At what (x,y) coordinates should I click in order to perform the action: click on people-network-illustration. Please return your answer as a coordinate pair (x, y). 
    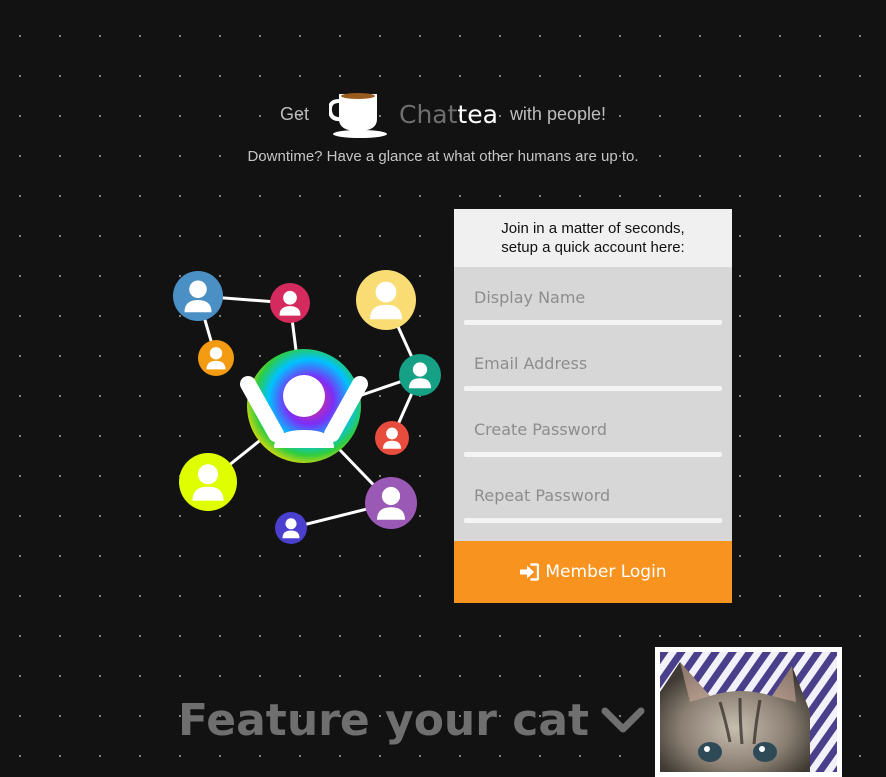
    Looking at the image, I should click on (307, 407).